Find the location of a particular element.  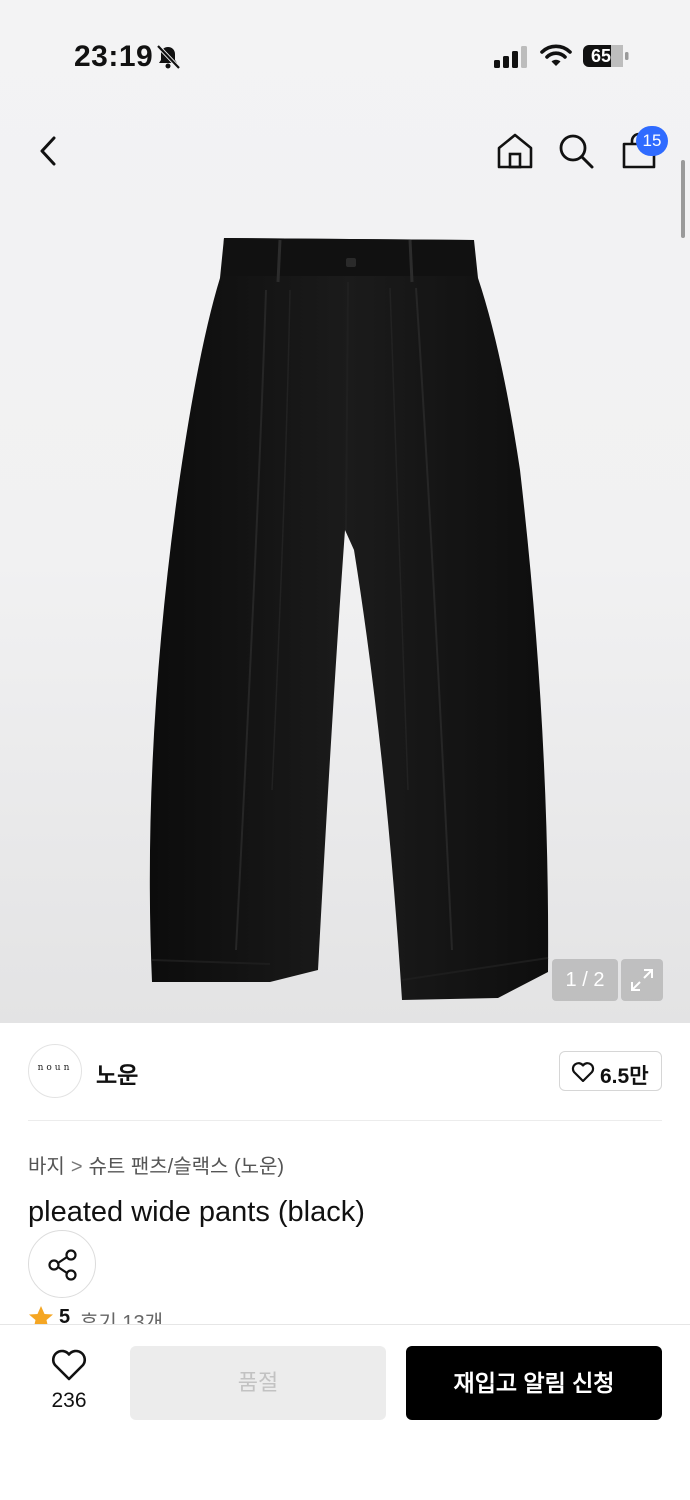

signal-icon is located at coordinates (510, 57).